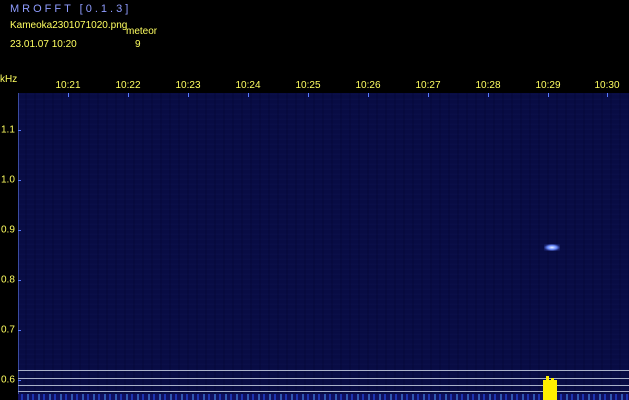 The width and height of the screenshot is (629, 400). Describe the element at coordinates (43, 44) in the screenshot. I see `date-time: 23.01.07 10:20` at that location.